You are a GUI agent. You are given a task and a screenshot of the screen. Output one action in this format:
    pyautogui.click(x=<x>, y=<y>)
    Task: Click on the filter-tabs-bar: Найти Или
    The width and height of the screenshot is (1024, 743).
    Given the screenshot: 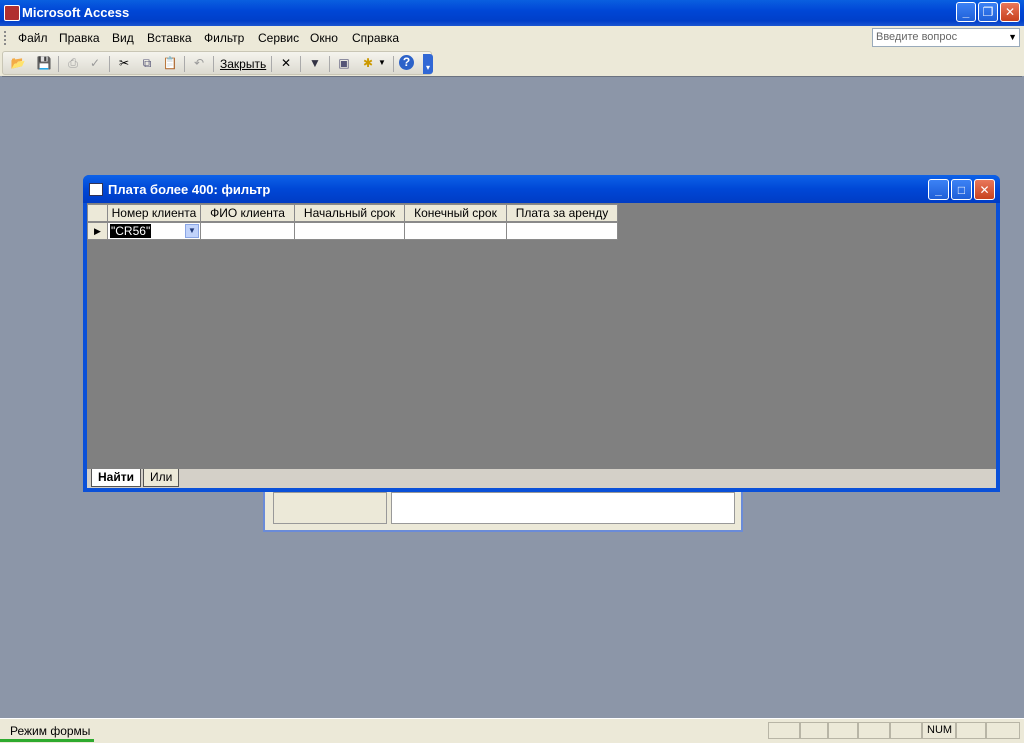 What is the action you would take?
    pyautogui.click(x=541, y=478)
    